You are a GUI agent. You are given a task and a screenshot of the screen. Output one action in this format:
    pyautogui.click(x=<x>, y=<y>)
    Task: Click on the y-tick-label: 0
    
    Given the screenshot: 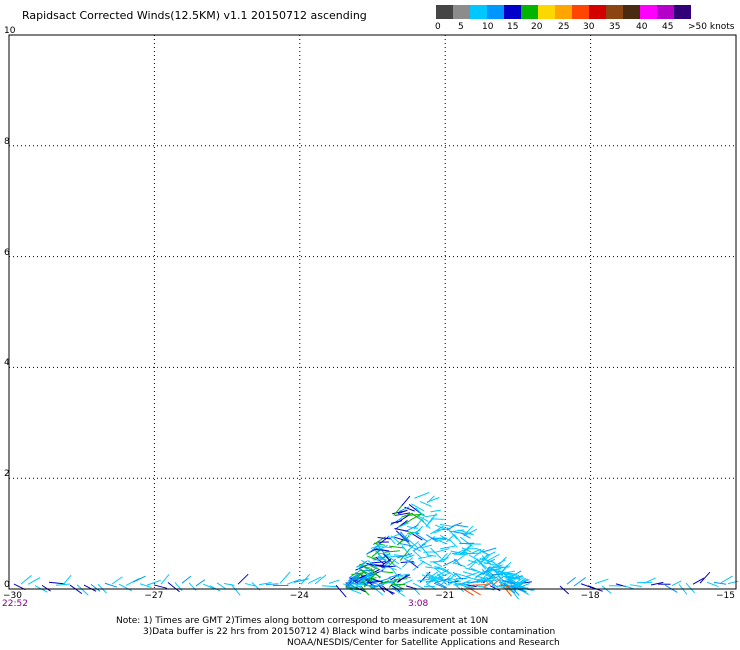 What is the action you would take?
    pyautogui.click(x=7, y=585)
    